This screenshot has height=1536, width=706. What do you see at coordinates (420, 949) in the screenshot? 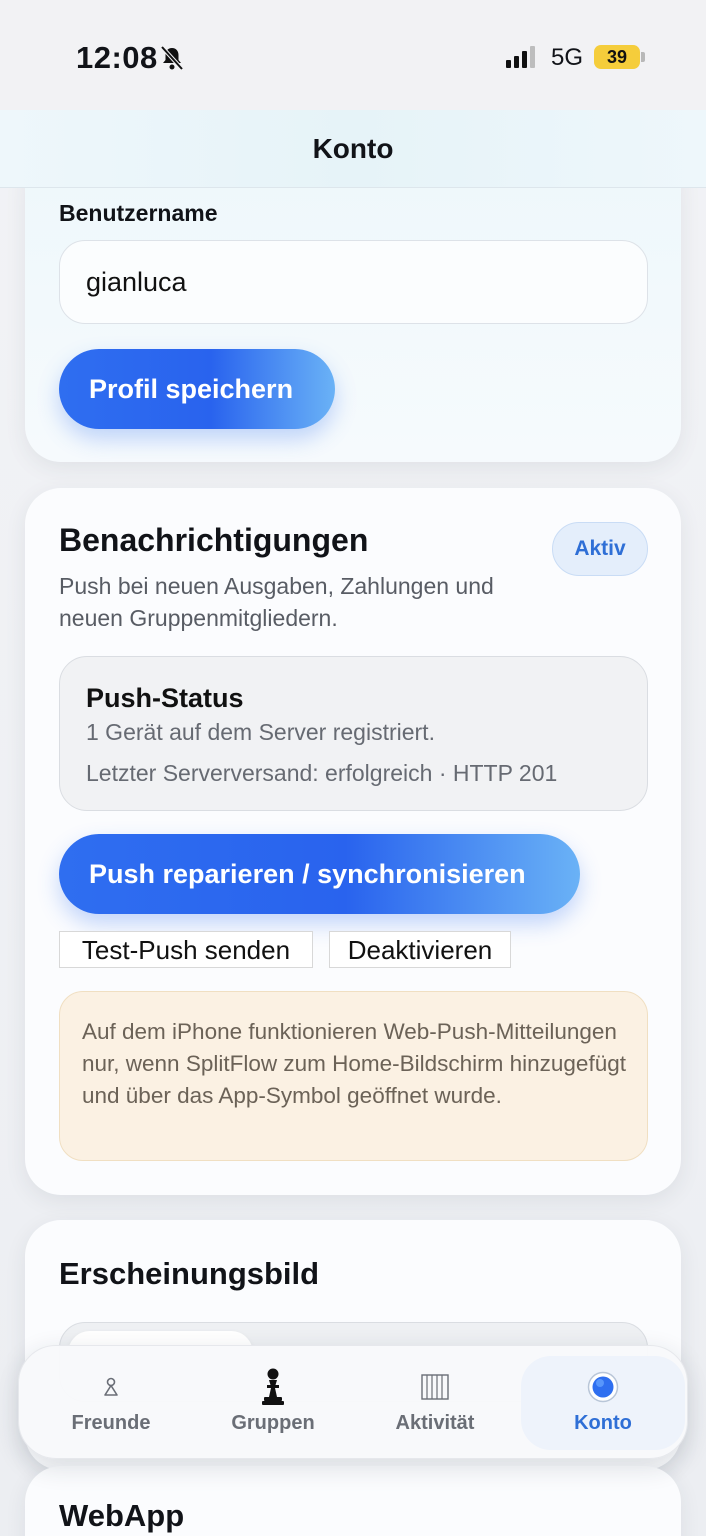
I see `deactivate-button: Deaktivieren` at bounding box center [420, 949].